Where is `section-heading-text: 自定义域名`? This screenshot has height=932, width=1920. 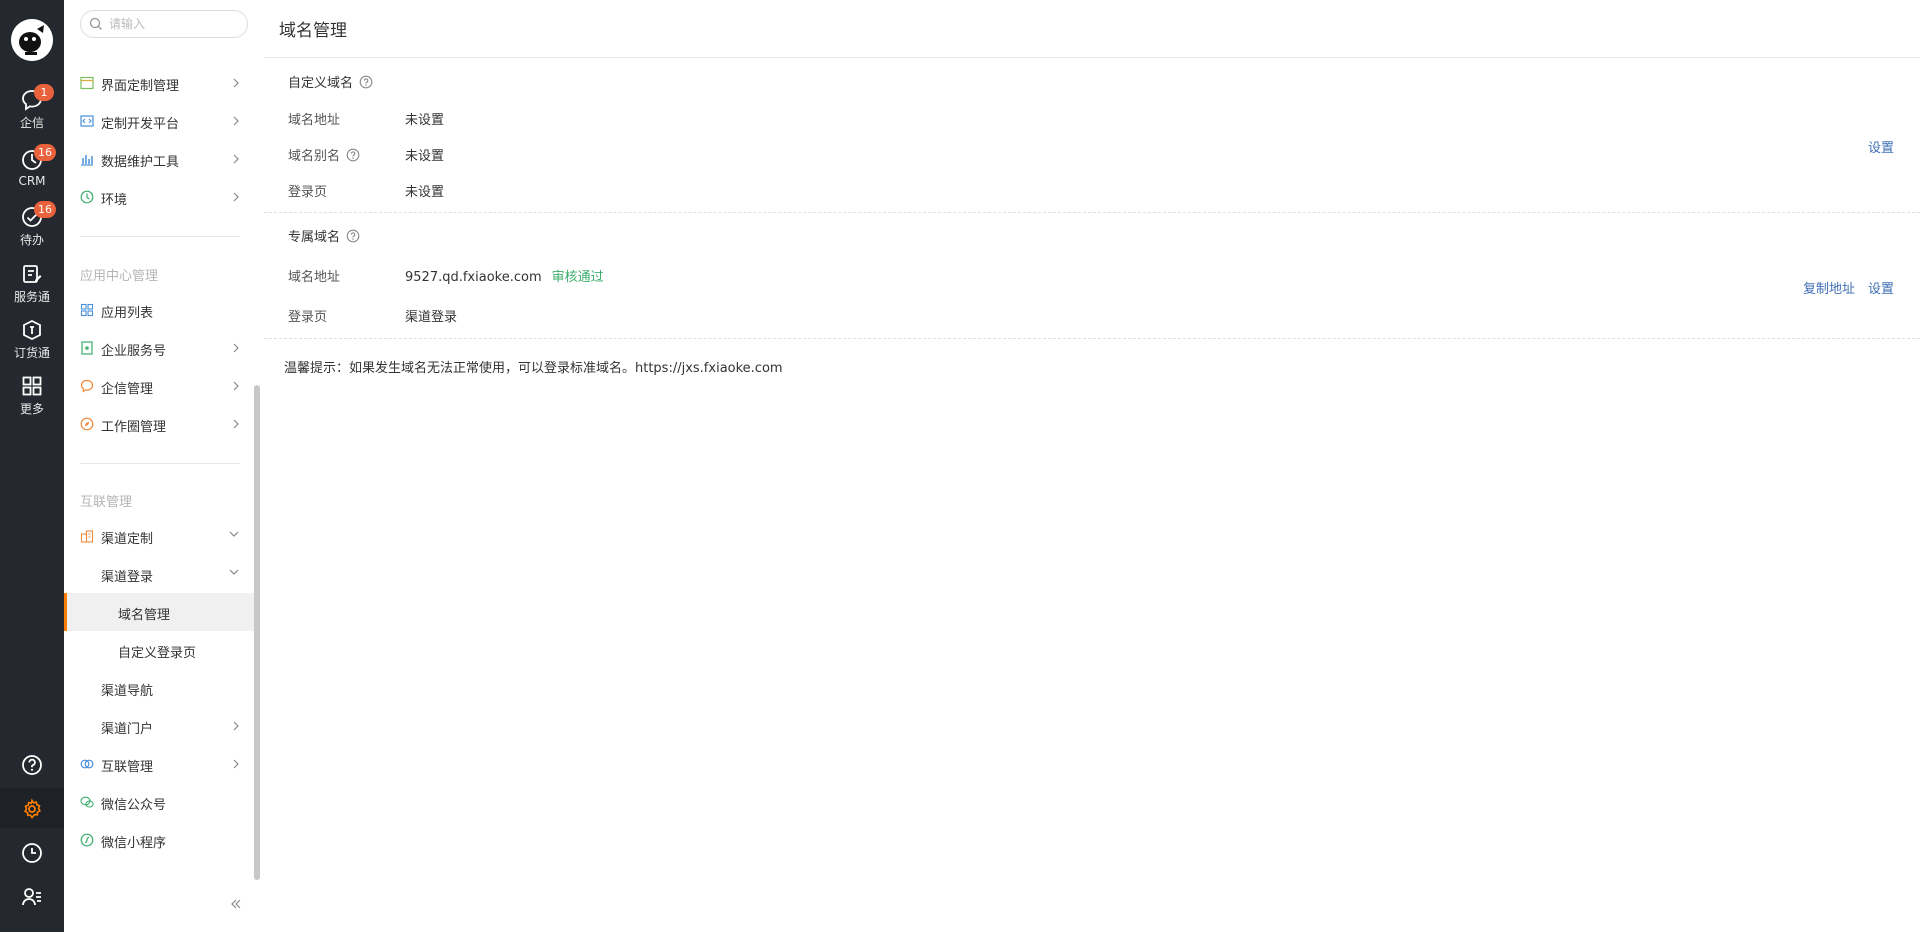
section-heading-text: 自定义域名 is located at coordinates (321, 83).